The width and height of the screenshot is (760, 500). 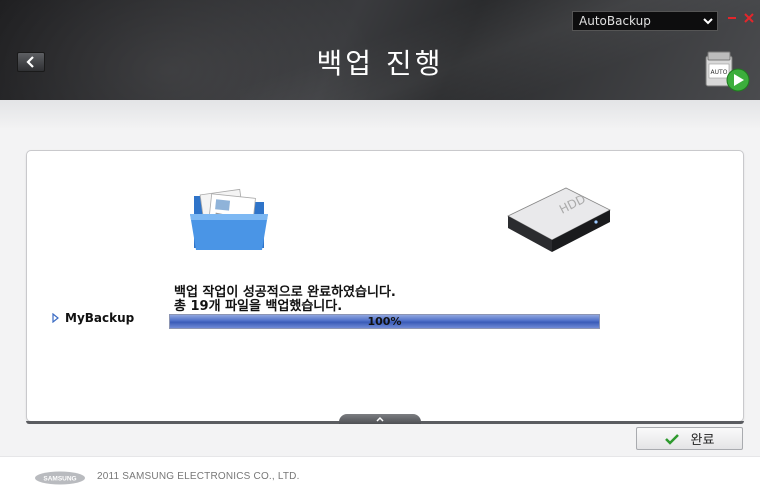 I want to click on finish-button-label: 완료, so click(x=702, y=440).